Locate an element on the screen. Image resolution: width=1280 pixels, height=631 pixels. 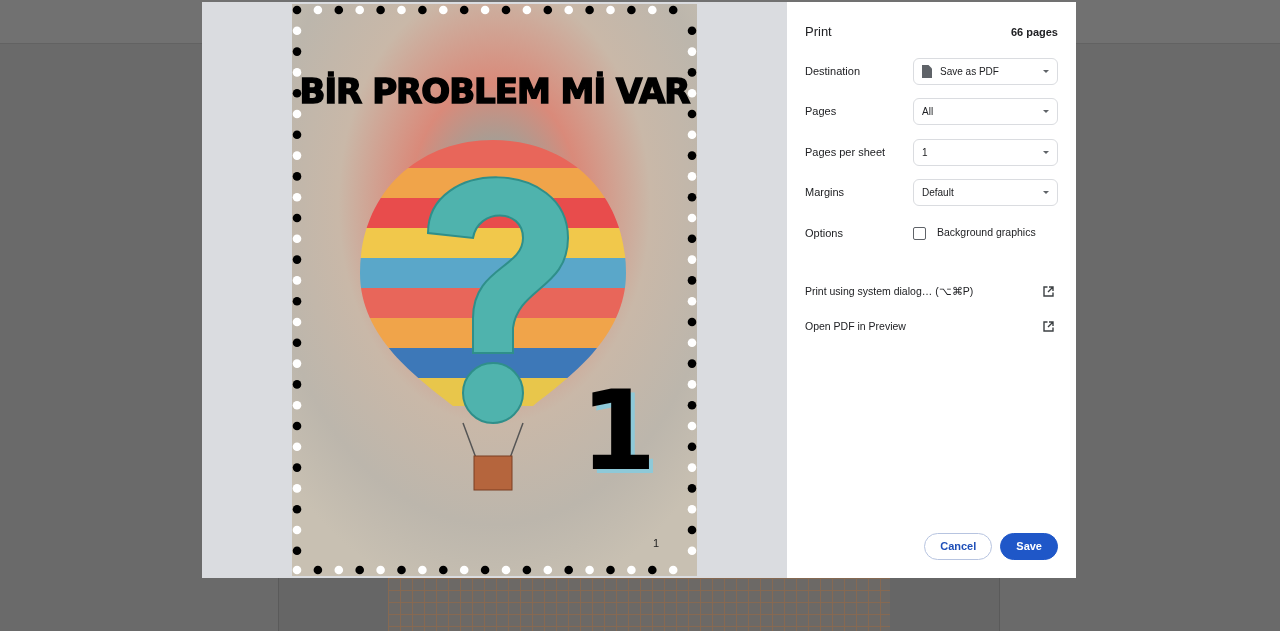
dropdown: Save as PDF is located at coordinates (985, 71).